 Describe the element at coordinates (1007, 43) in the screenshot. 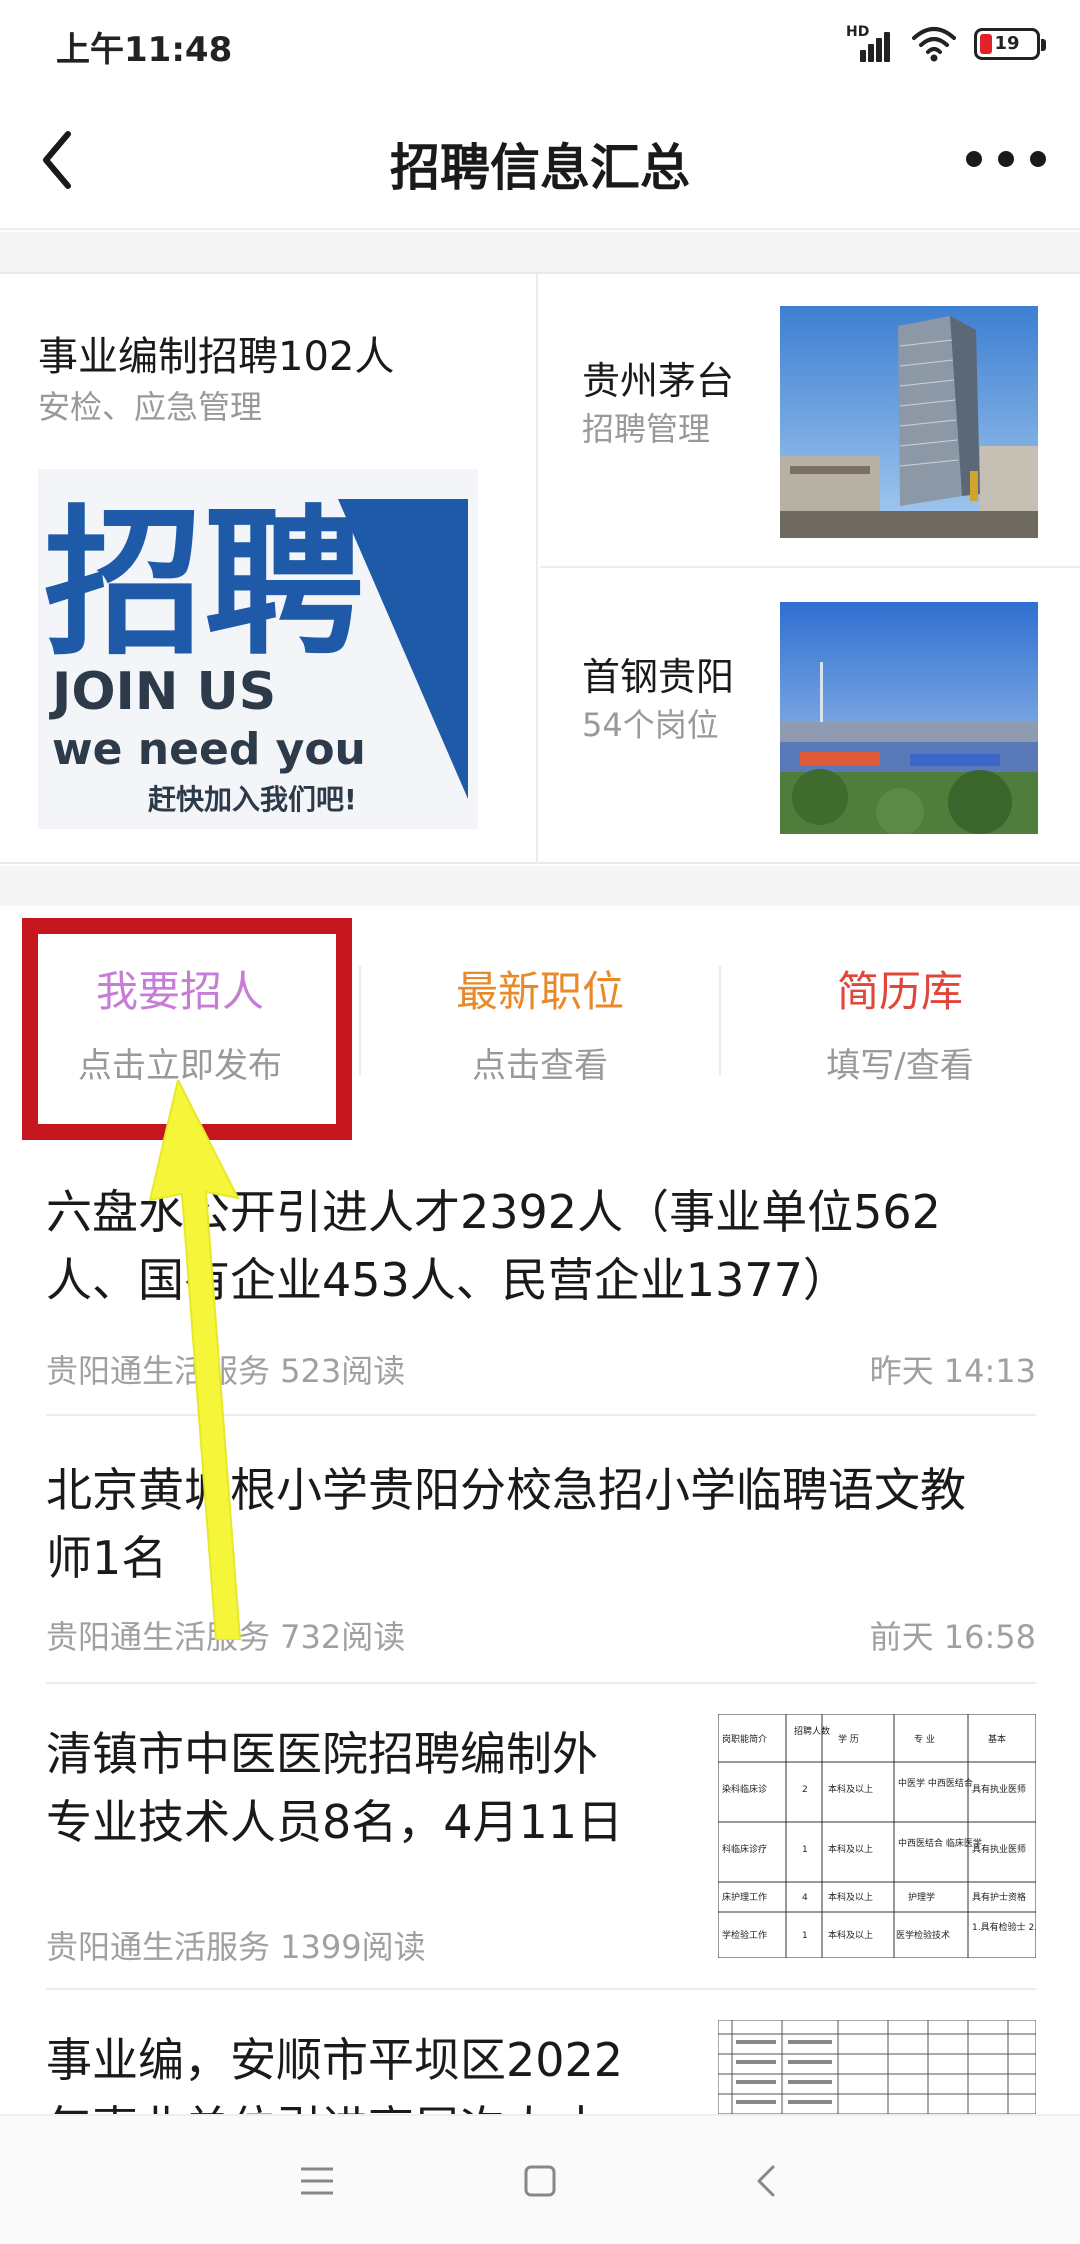

I see `battery-level: 19` at that location.